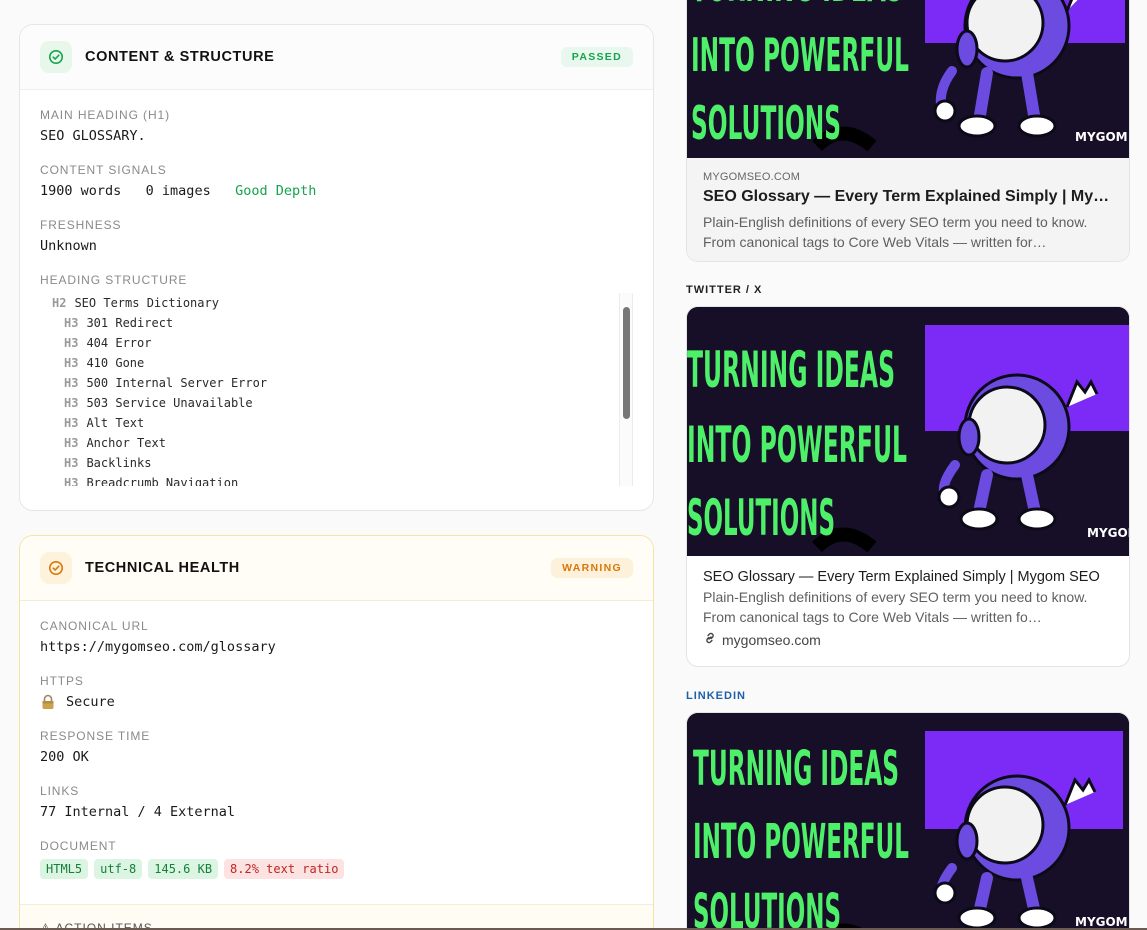  I want to click on technical-card-header: TECHNICAL HEALTH WARNING, so click(336, 568).